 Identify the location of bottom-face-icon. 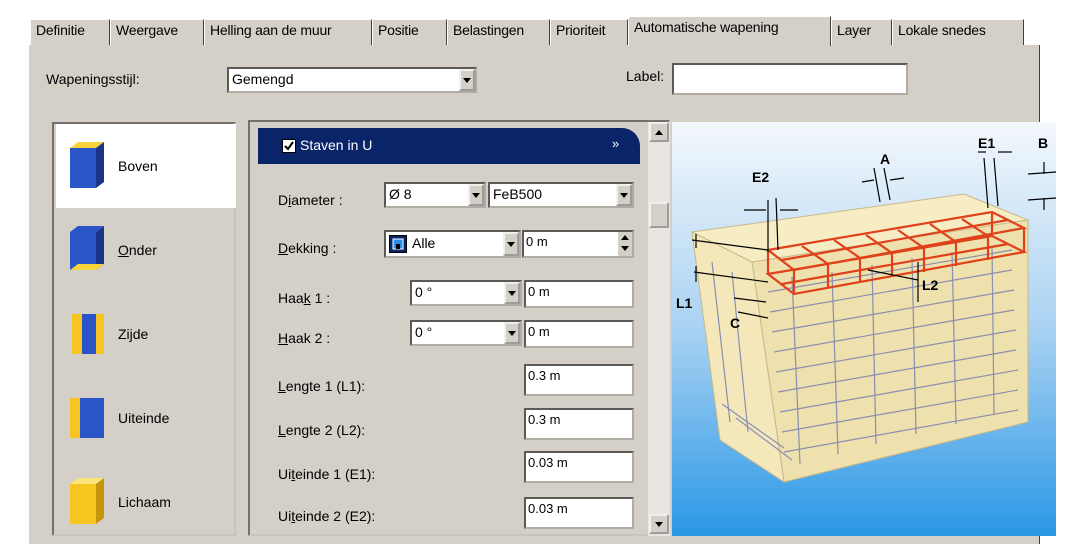
(87, 248).